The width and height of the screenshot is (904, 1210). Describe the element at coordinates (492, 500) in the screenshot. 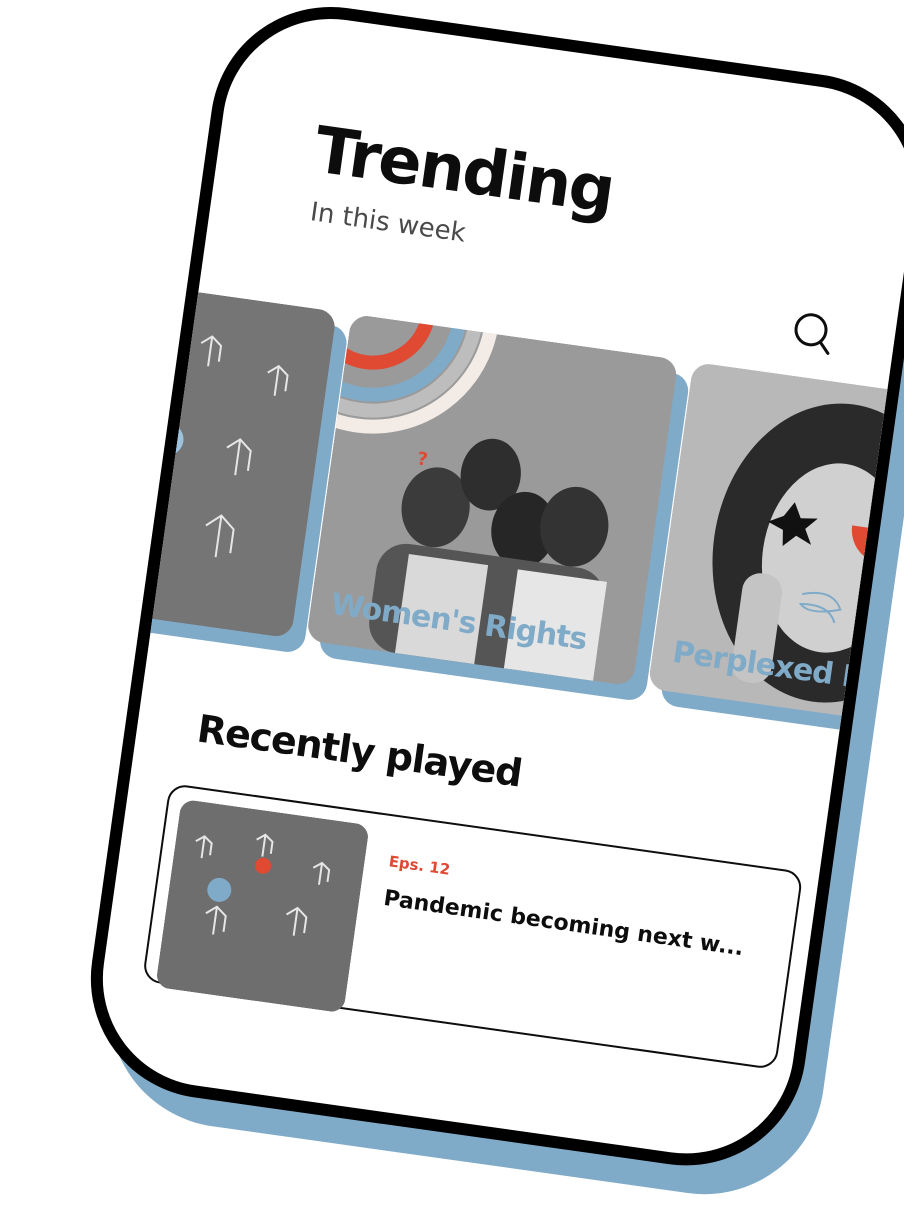

I see `card-image: ? Women's Rights` at that location.